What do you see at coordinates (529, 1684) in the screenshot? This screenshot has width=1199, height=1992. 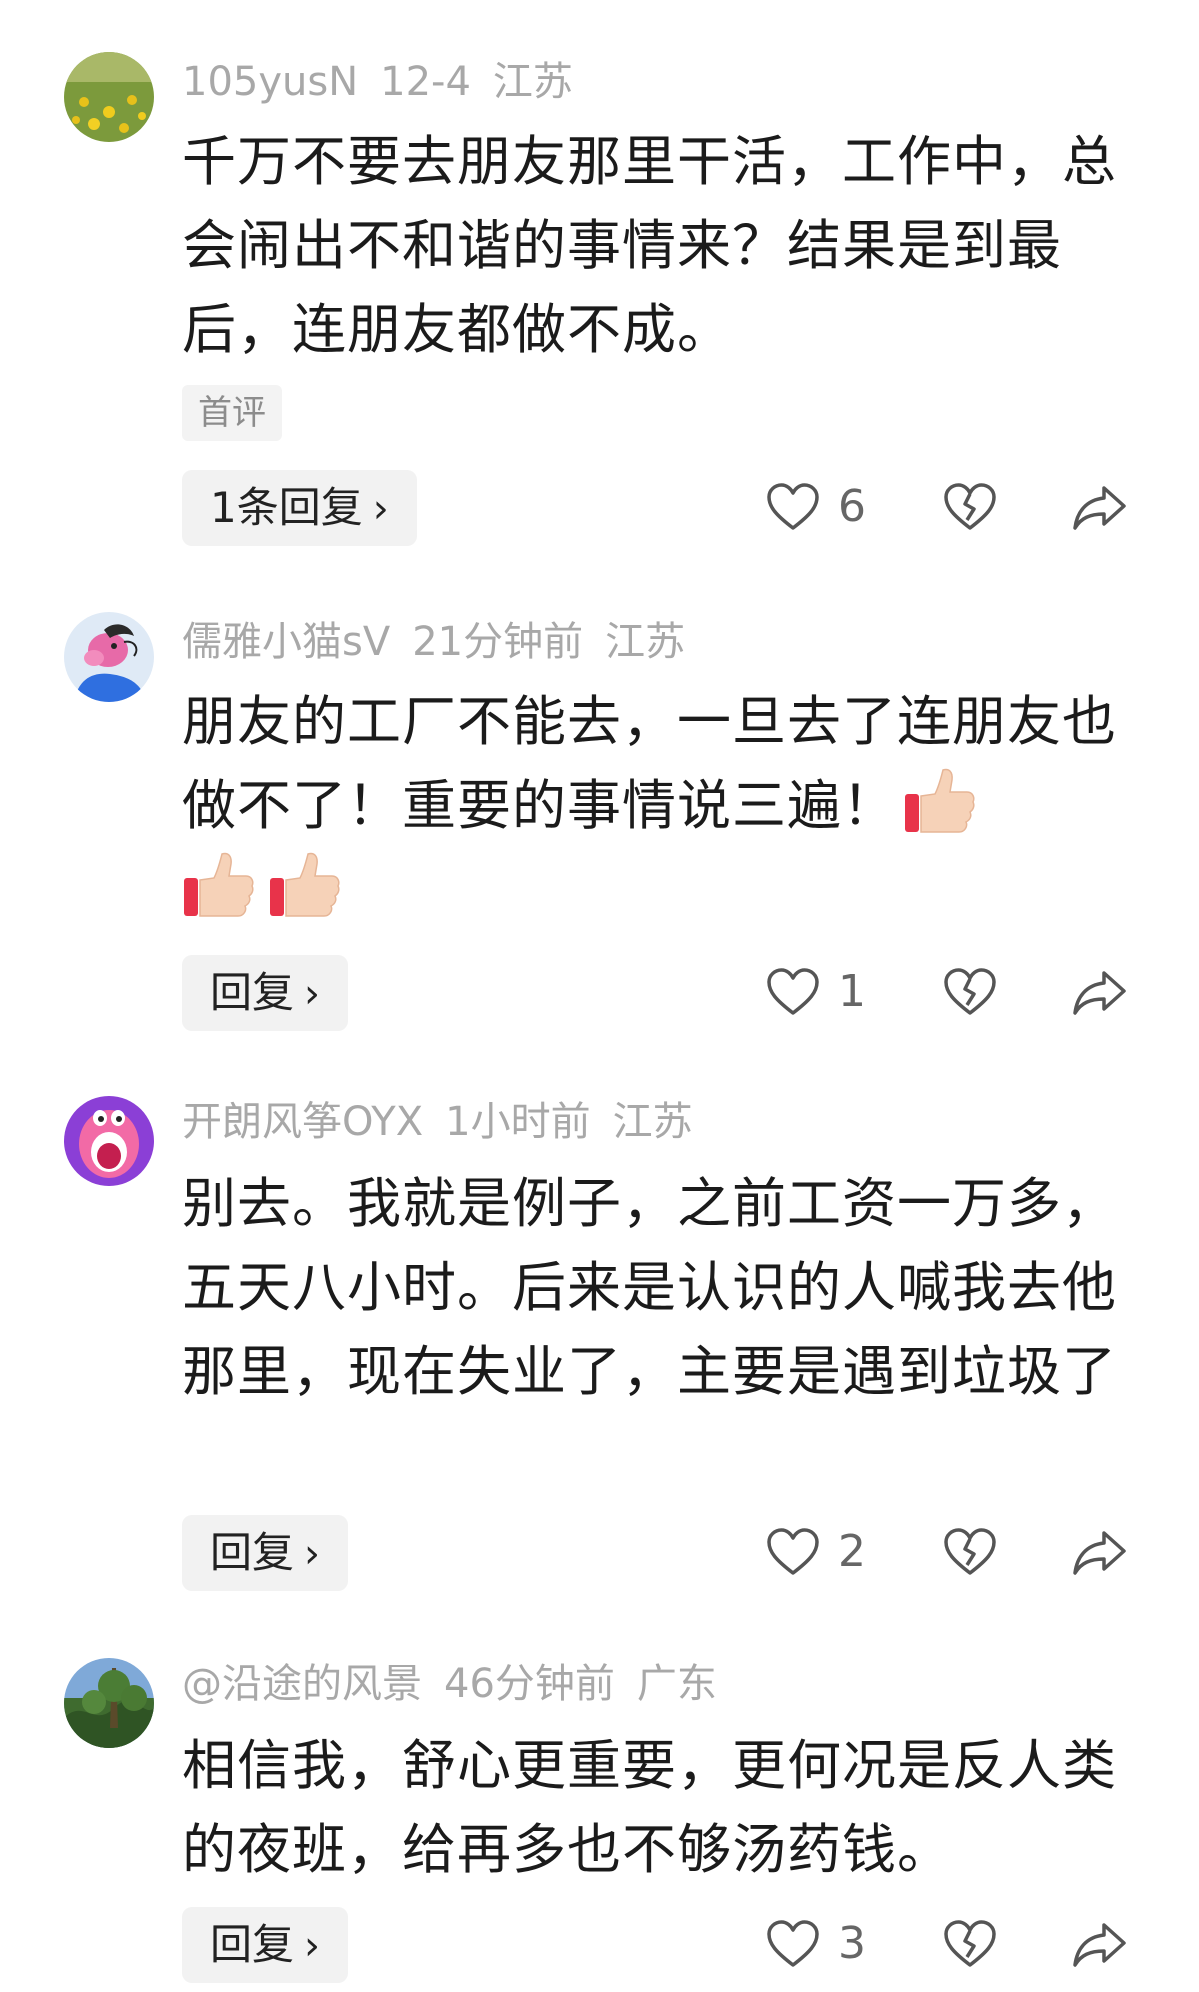 I see `comment-time: 46分钟前` at bounding box center [529, 1684].